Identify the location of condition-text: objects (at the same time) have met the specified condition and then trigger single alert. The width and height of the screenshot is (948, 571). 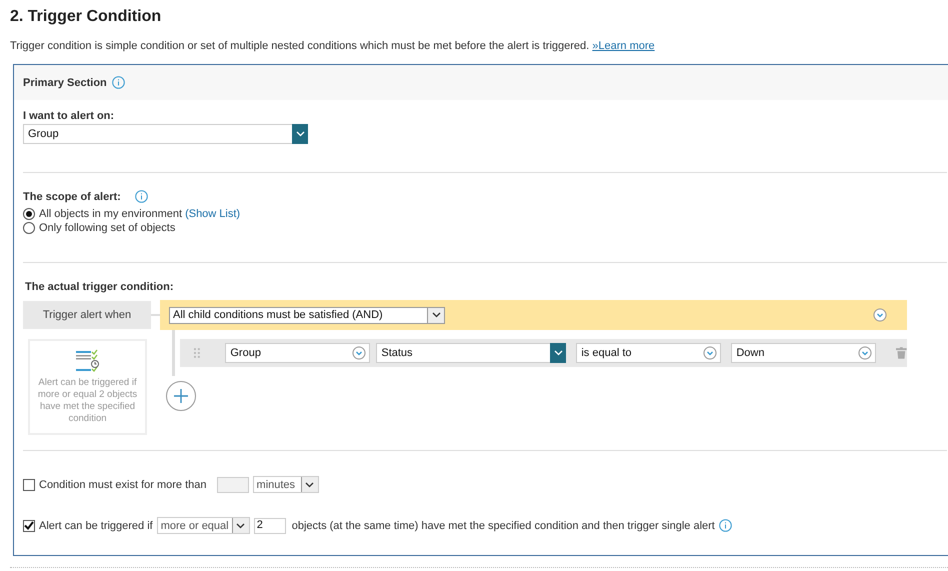
(503, 526).